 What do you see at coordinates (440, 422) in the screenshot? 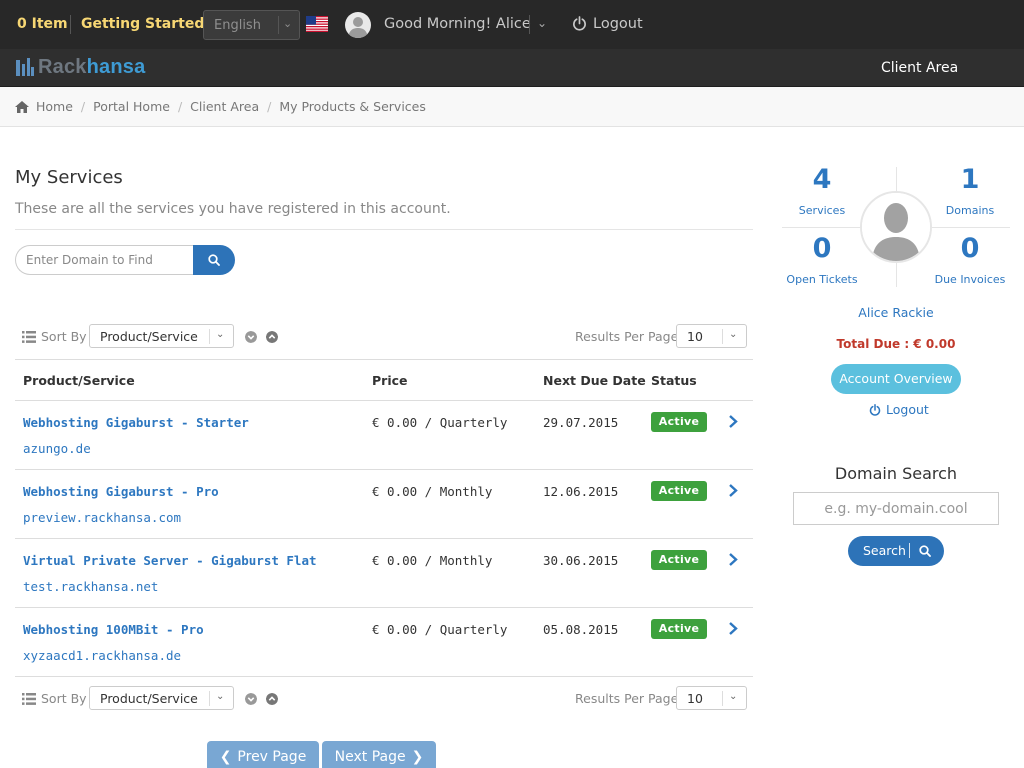
I see `service-price: € 0.00 / Quarterly` at bounding box center [440, 422].